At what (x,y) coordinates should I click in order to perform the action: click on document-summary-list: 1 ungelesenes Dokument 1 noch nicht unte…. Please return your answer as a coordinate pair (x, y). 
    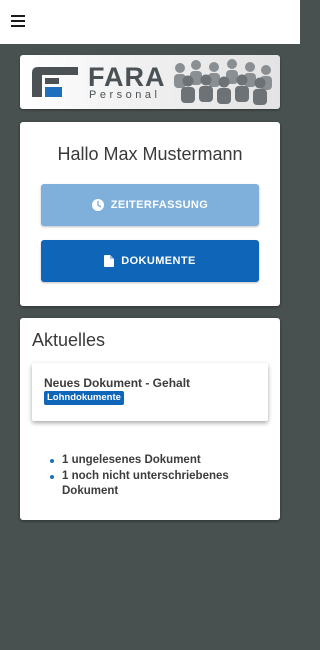
    Looking at the image, I should click on (160, 476).